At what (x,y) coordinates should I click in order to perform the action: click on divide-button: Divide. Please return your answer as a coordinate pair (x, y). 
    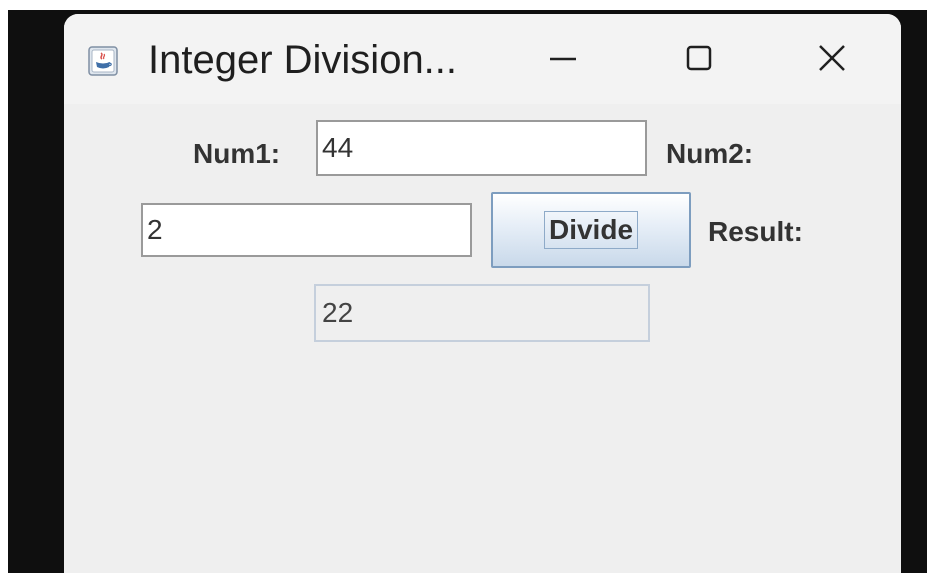
    Looking at the image, I should click on (591, 230).